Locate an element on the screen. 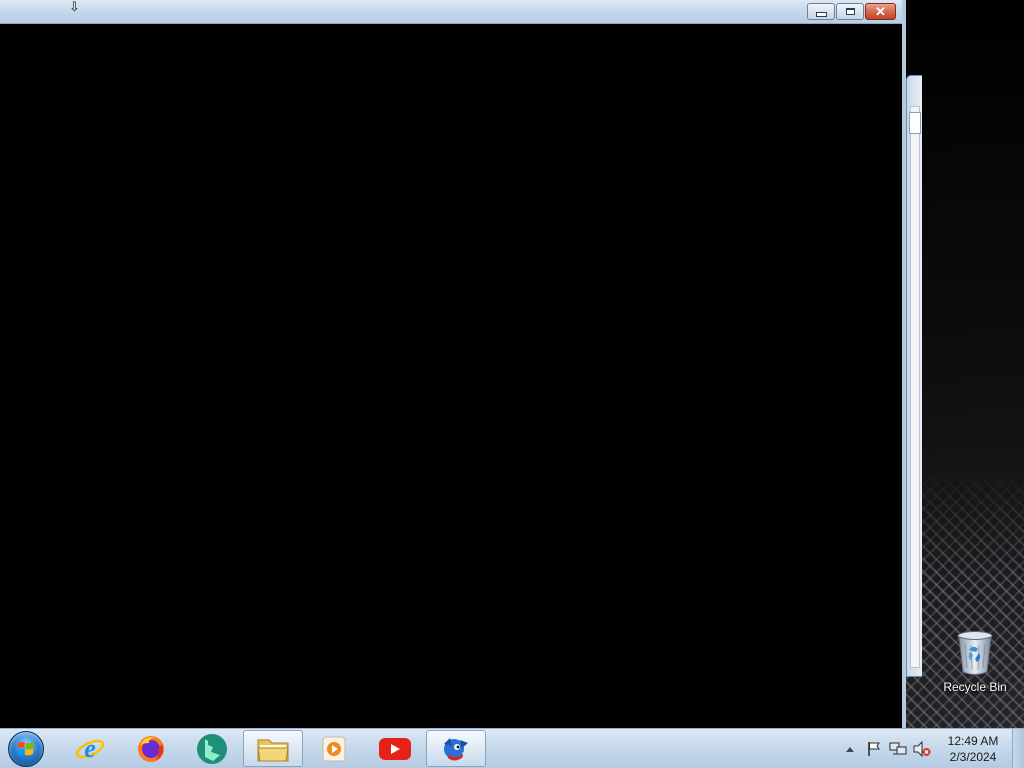 The image size is (1024, 768). close-button: ✕ is located at coordinates (880, 11).